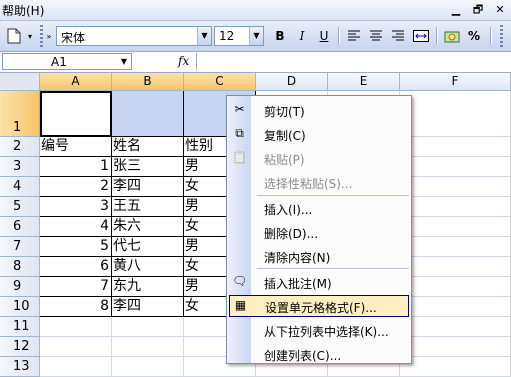  What do you see at coordinates (20, 287) in the screenshot?
I see `row-header-9: 9` at bounding box center [20, 287].